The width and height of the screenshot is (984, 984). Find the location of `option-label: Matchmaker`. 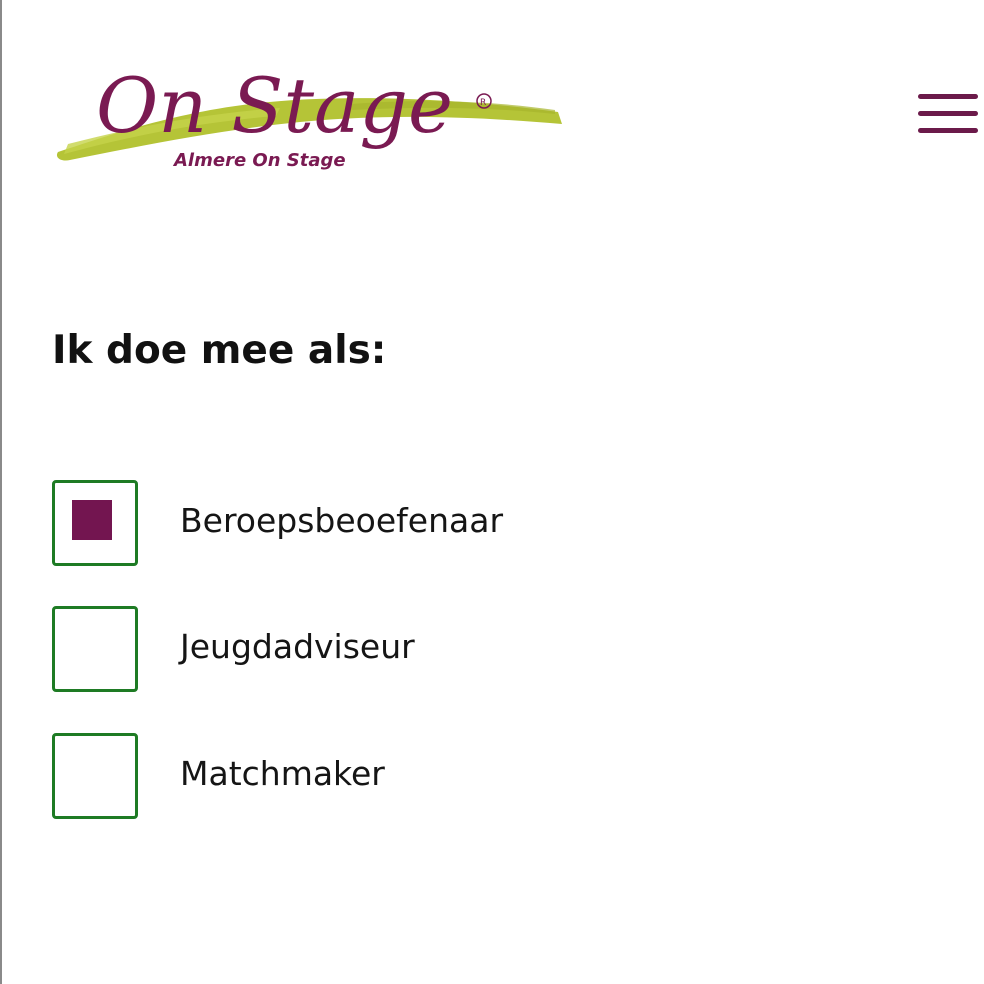

option-label: Matchmaker is located at coordinates (282, 773).